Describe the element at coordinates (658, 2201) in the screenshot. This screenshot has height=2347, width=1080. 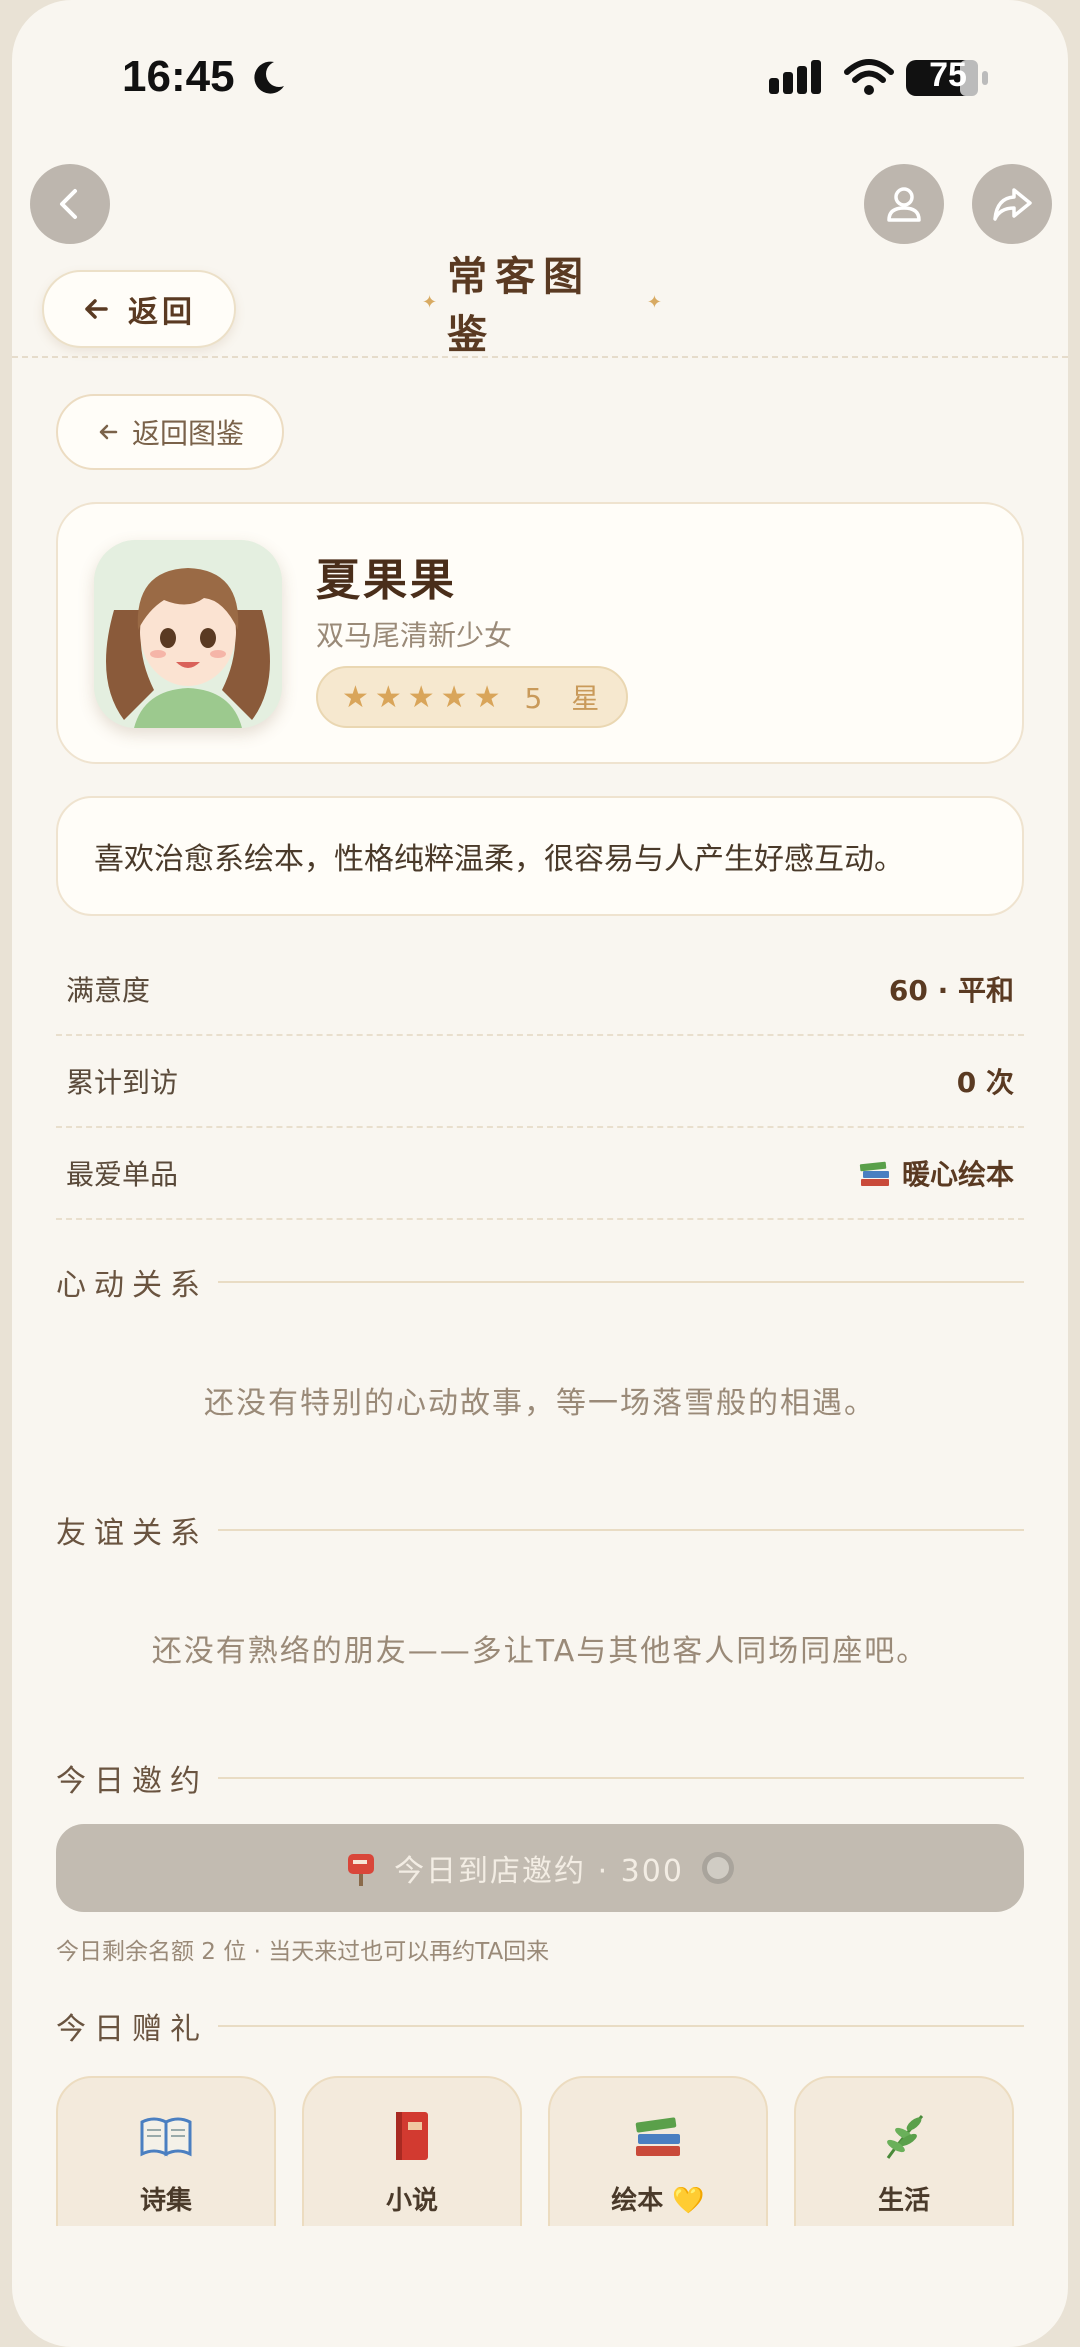
I see `gift-label: 绘本 💛` at that location.